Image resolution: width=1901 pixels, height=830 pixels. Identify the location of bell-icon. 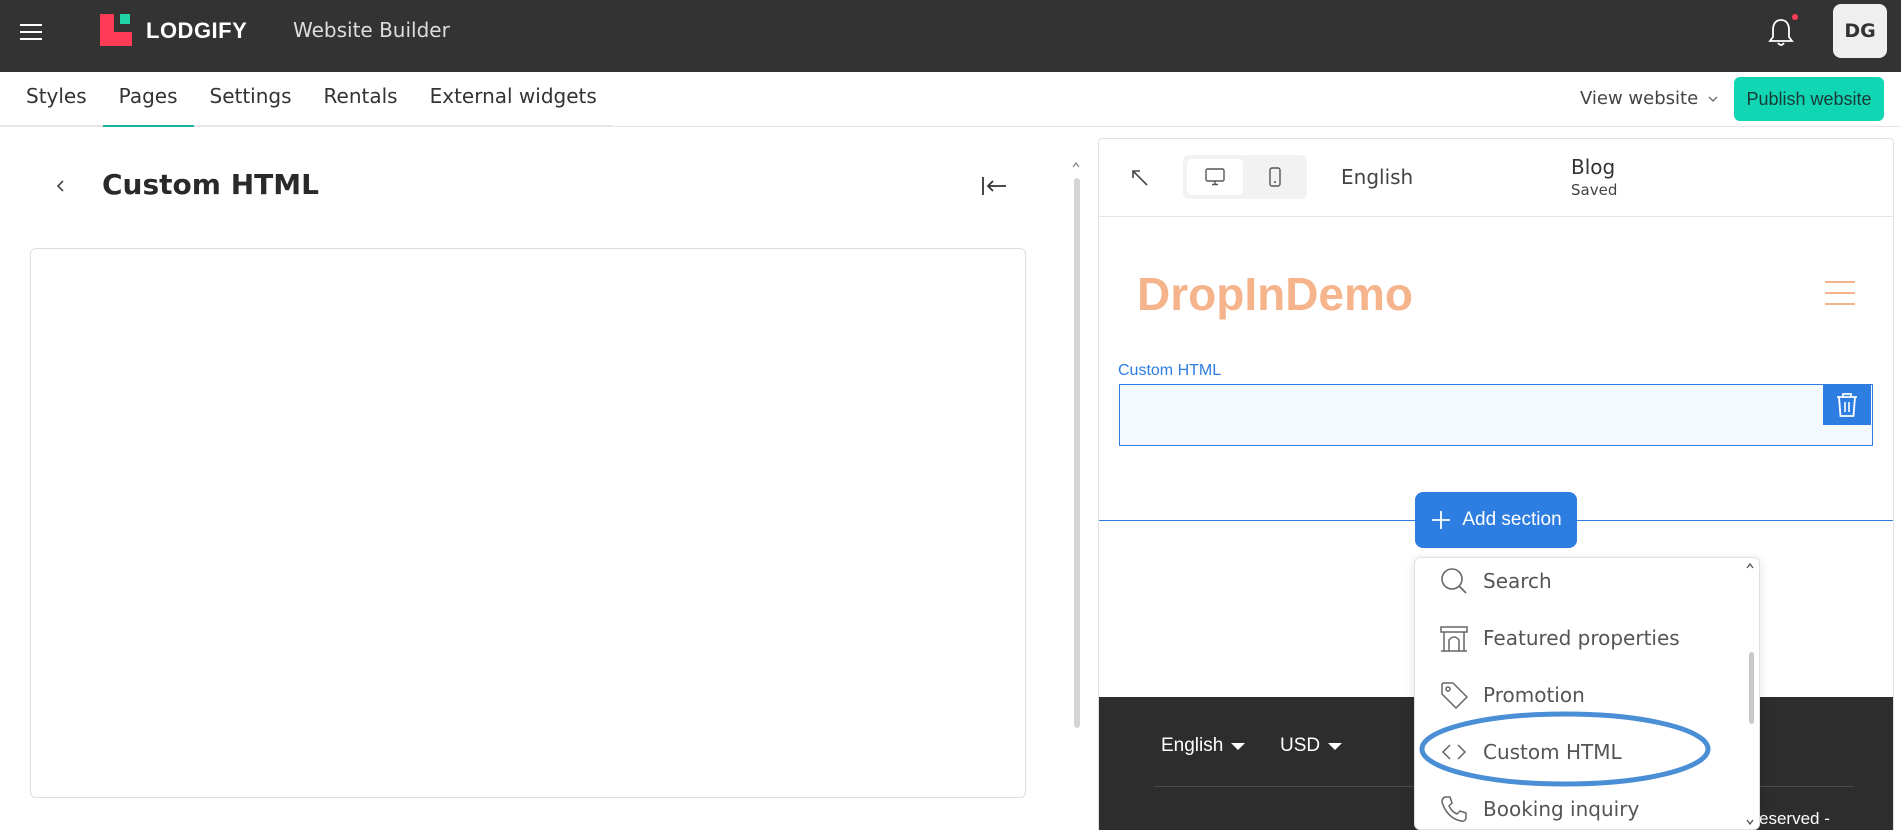
(1781, 32).